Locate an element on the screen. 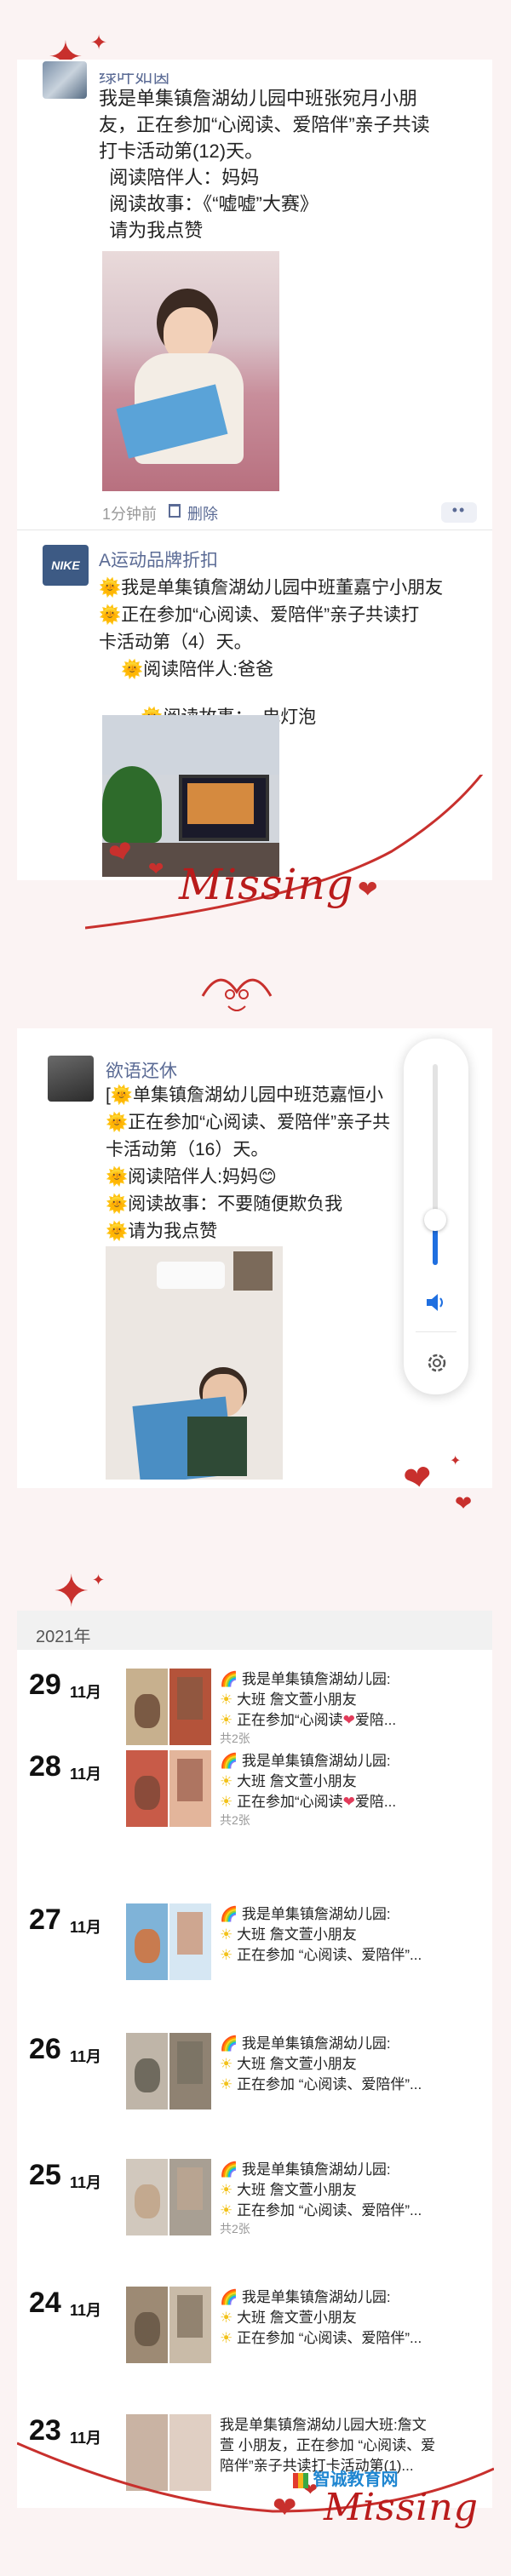  post-time: 1分钟前 is located at coordinates (130, 514).